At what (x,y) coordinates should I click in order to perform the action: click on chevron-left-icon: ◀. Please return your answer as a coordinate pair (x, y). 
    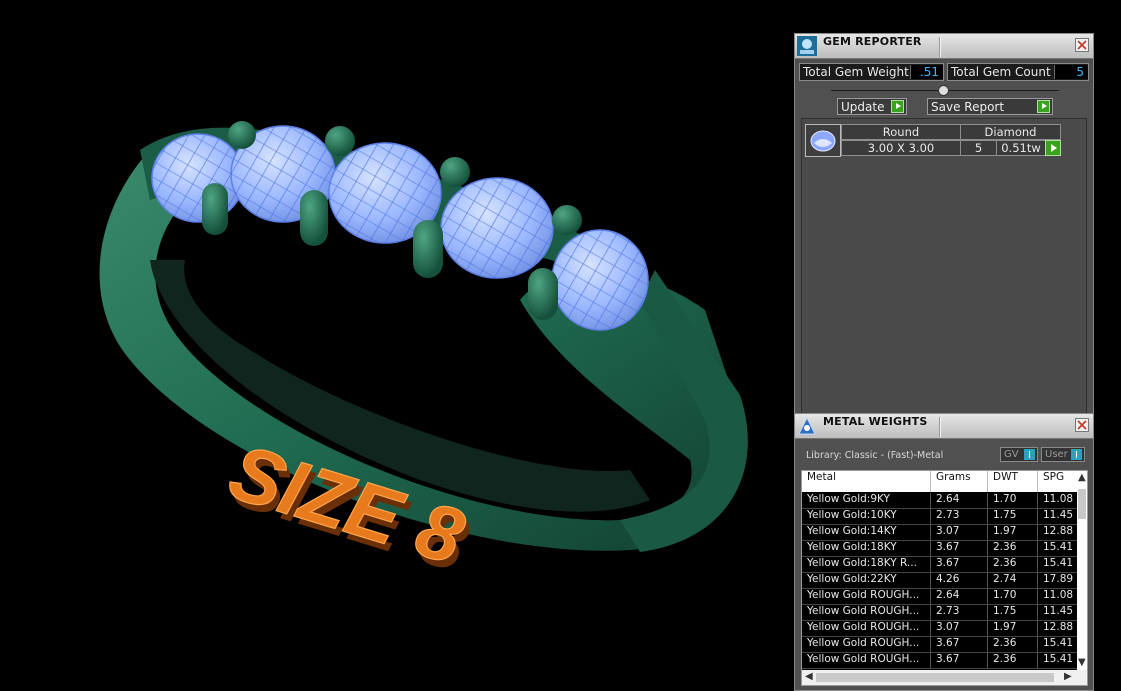
    Looking at the image, I should click on (809, 676).